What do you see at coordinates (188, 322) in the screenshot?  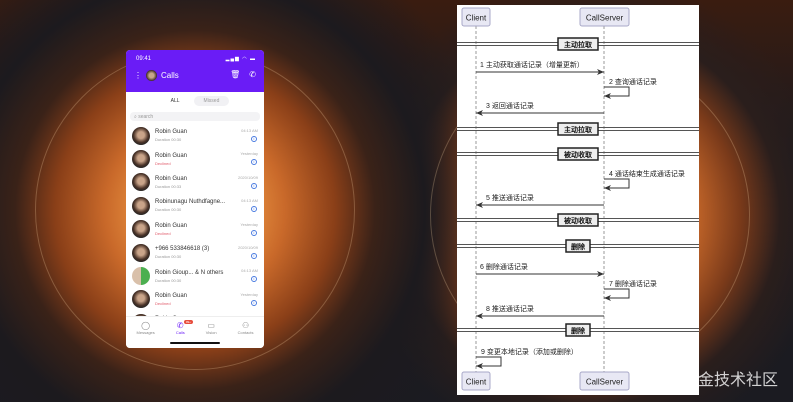 I see `badge: 99+` at bounding box center [188, 322].